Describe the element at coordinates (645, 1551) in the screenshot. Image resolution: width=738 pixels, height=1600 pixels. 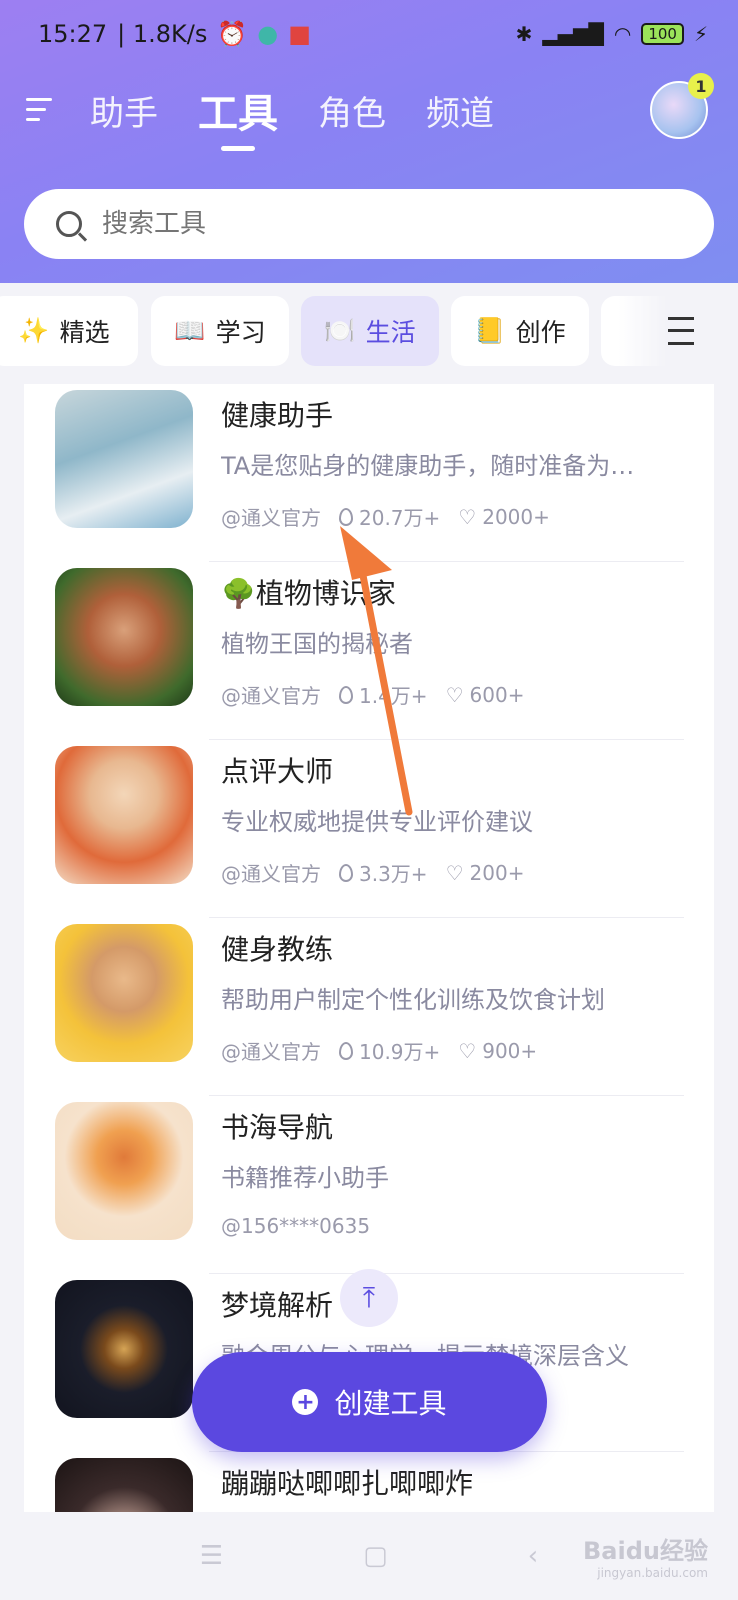
I see `watermark-main: Baidu经验` at that location.